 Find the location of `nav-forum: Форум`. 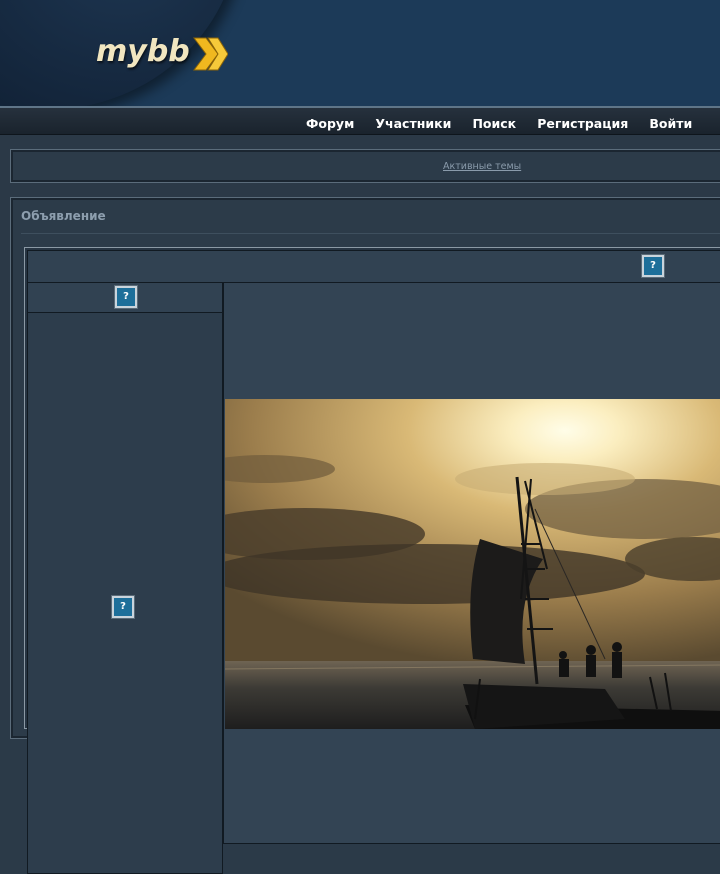

nav-forum: Форум is located at coordinates (330, 123).